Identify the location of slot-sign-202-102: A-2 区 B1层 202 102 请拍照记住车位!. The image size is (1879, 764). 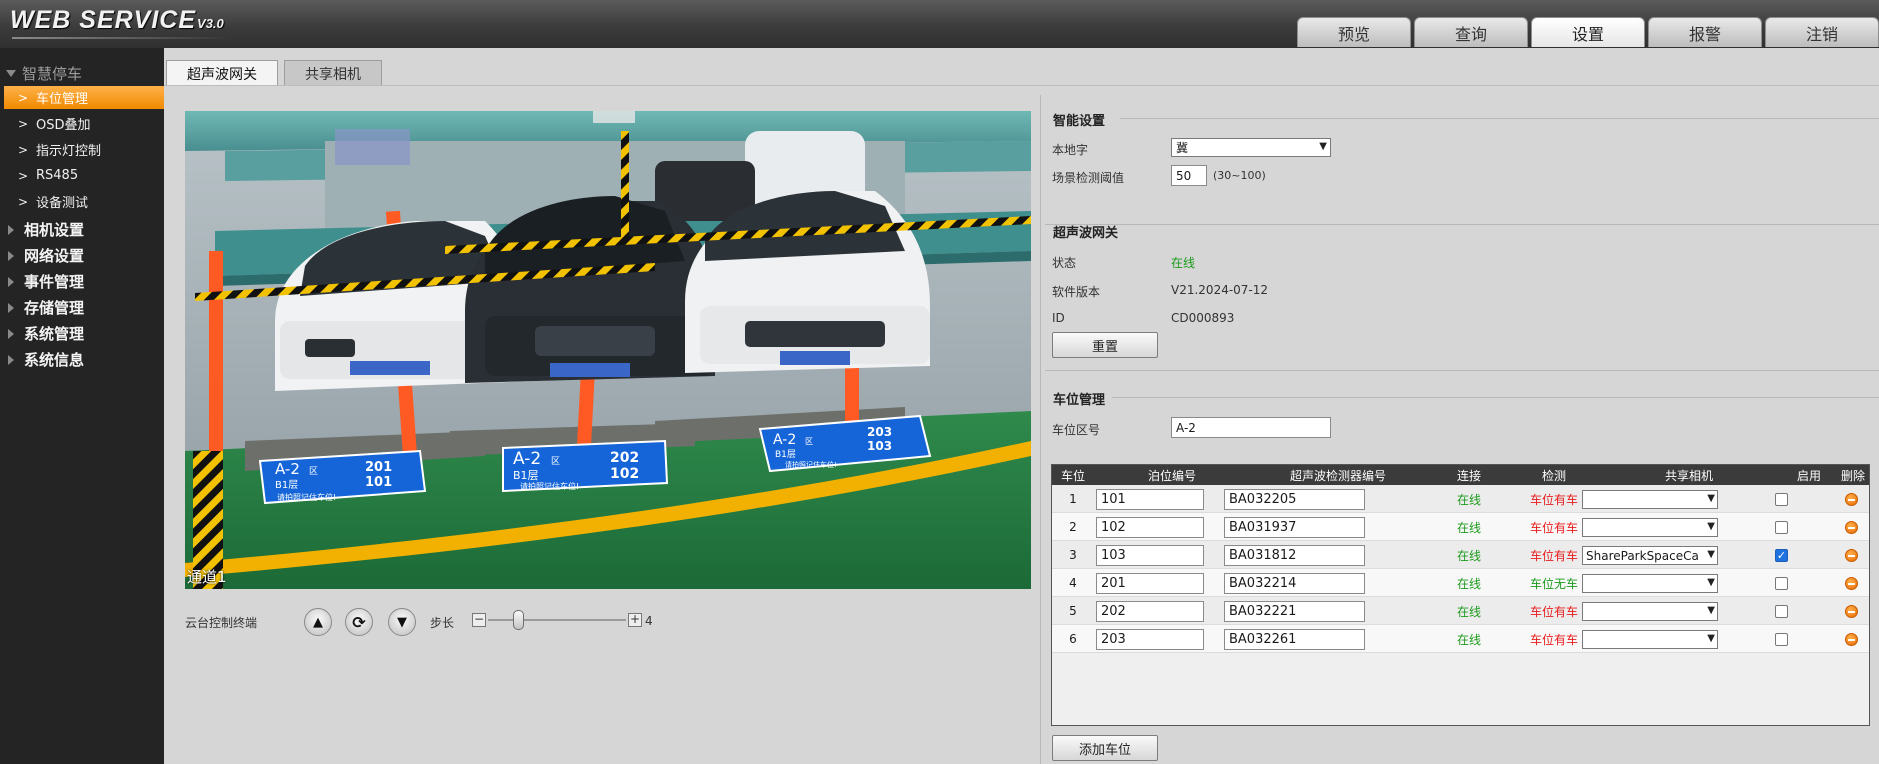
(585, 466).